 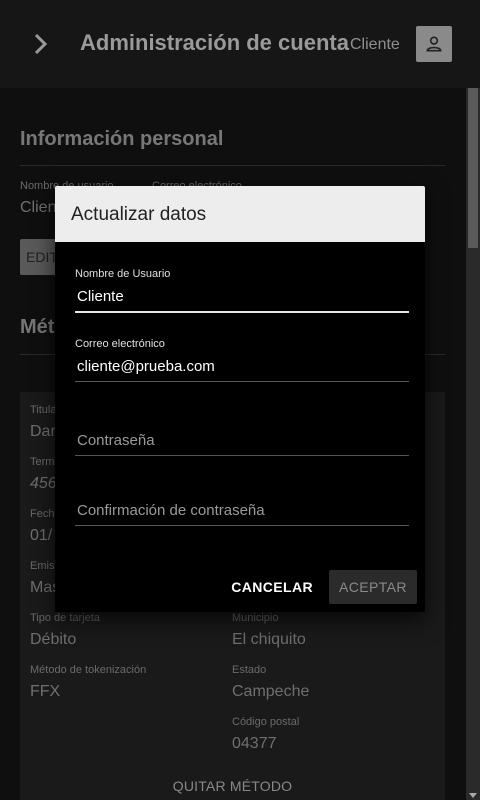 I want to click on username-field-label: Nombre de Usuario, so click(x=123, y=274).